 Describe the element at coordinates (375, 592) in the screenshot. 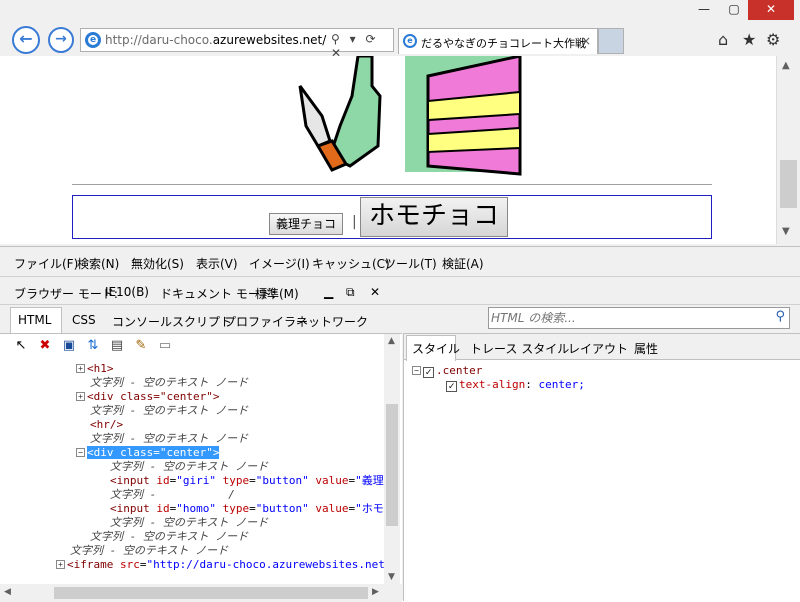

I see `tree-scroll-right-icon: ▶` at that location.